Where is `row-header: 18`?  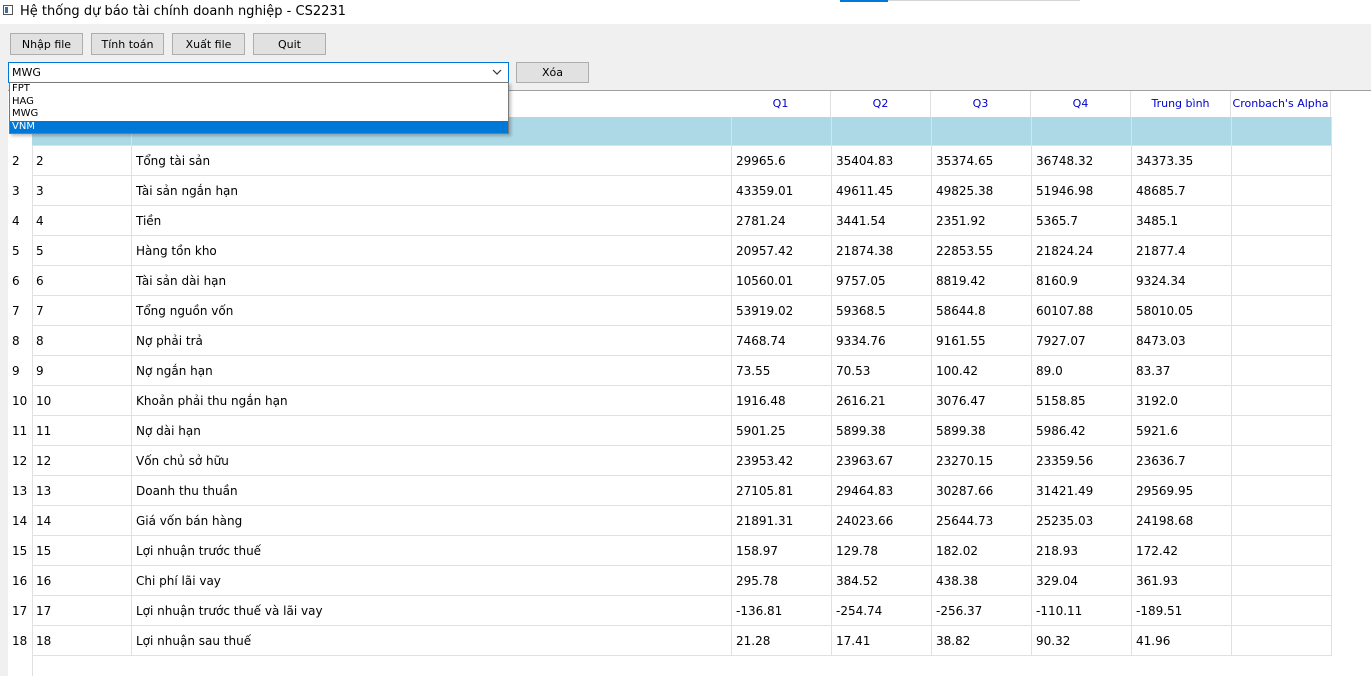 row-header: 18 is located at coordinates (20, 641).